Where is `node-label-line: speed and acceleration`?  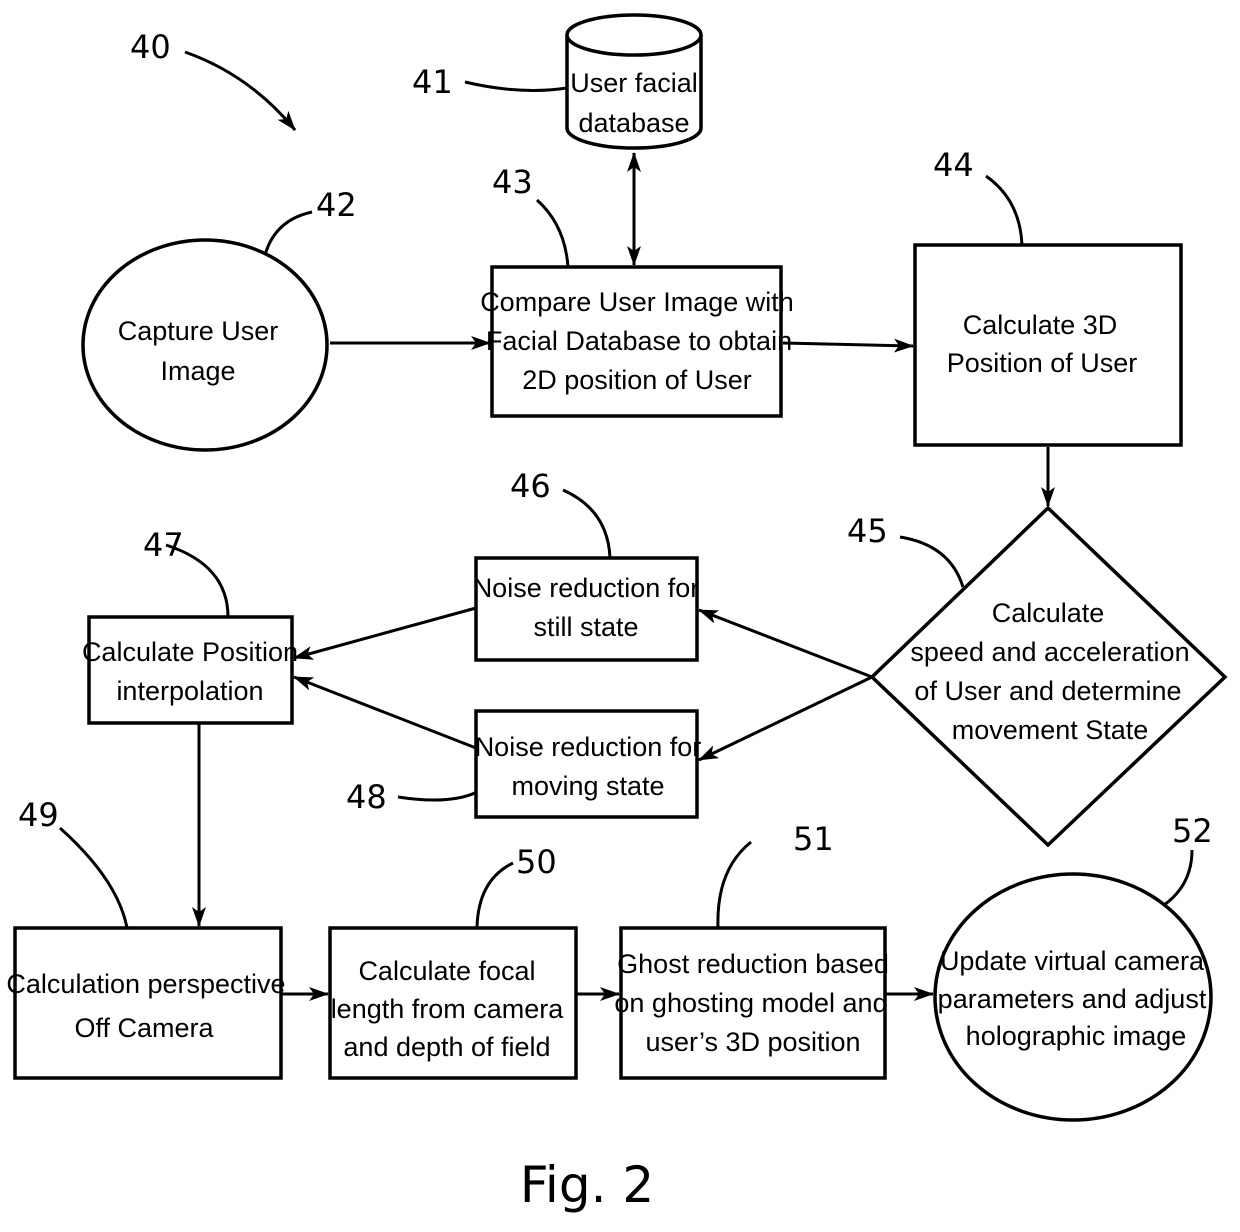 node-label-line: speed and acceleration is located at coordinates (1049, 652).